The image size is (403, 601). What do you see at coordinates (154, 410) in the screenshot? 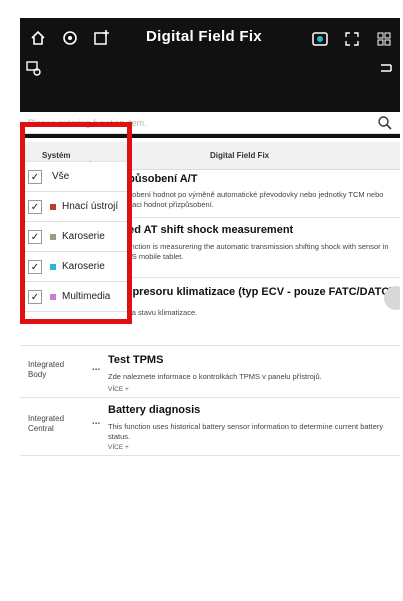
I see `function-title: Battery diagnosis` at bounding box center [154, 410].